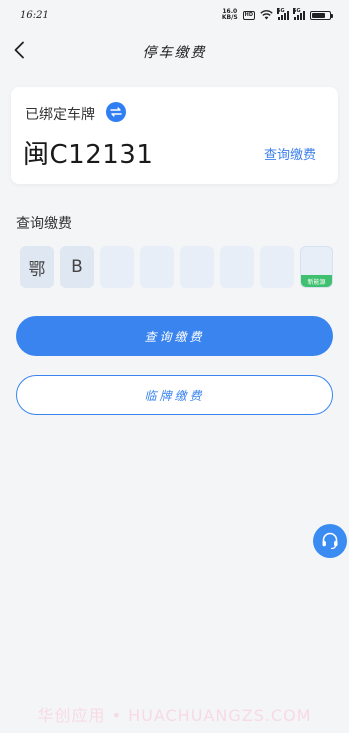 The width and height of the screenshot is (349, 733). Describe the element at coordinates (316, 281) in the screenshot. I see `new-energy-tag: 新能源` at that location.